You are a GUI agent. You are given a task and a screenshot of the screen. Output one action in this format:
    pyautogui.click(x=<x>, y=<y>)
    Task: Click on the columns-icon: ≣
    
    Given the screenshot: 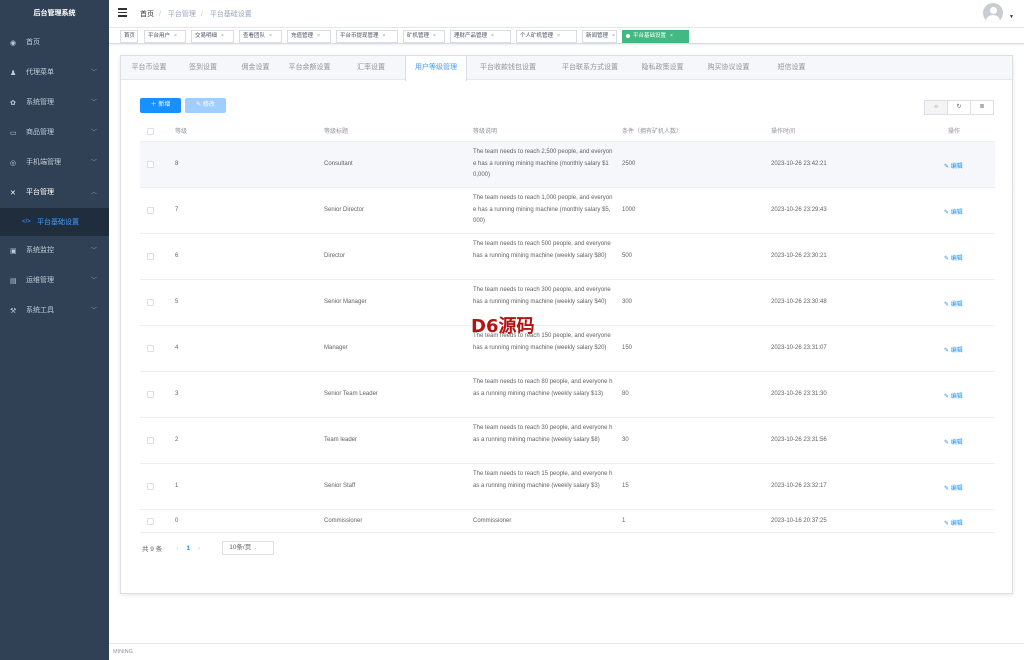 What is the action you would take?
    pyautogui.click(x=982, y=107)
    